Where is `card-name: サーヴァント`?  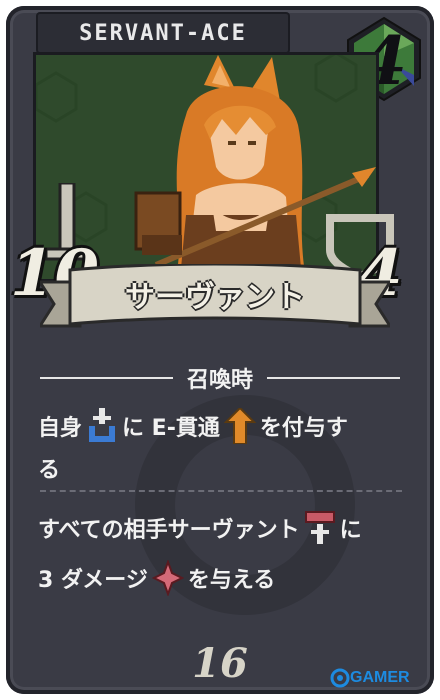 card-name: サーヴァント is located at coordinates (215, 297).